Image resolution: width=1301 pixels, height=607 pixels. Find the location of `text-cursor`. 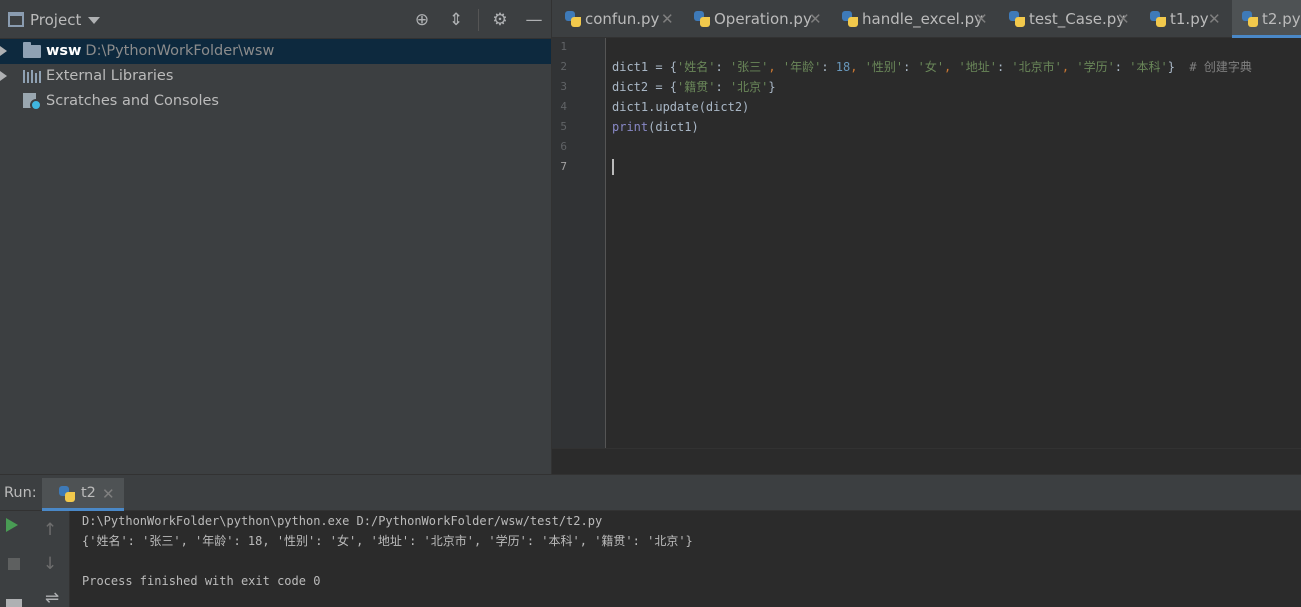

text-cursor is located at coordinates (613, 167).